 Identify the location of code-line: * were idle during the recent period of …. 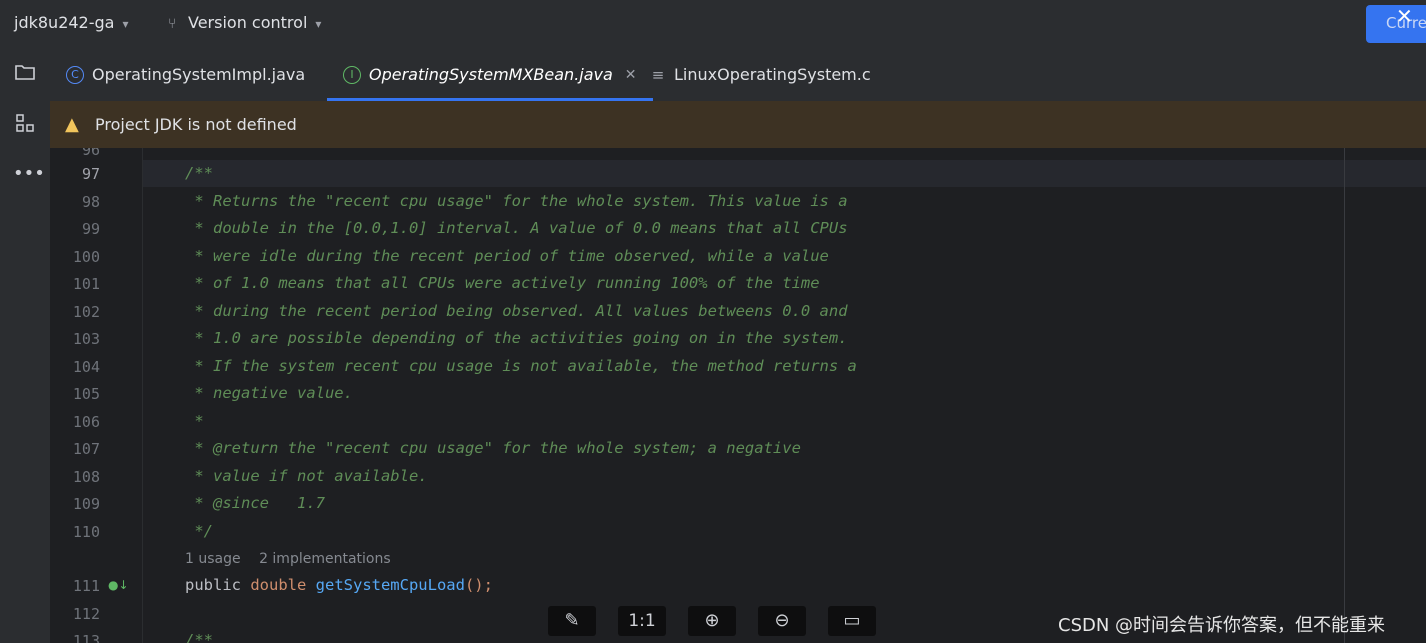
(507, 255).